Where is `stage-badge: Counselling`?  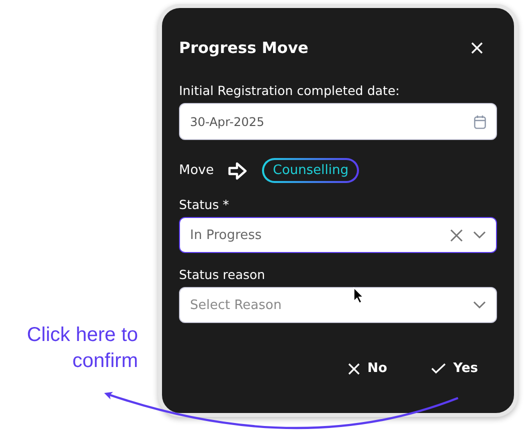
stage-badge: Counselling is located at coordinates (311, 170).